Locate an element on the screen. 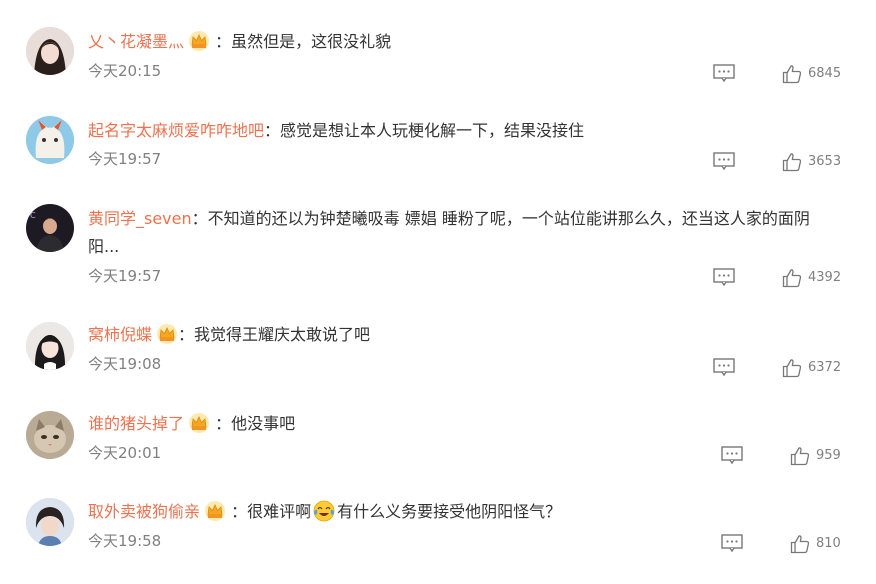  comment-text: 取外卖被狗偷亲 ：很难评啊 有什么义务要接受他阴阳怪气？ is located at coordinates (467, 511).